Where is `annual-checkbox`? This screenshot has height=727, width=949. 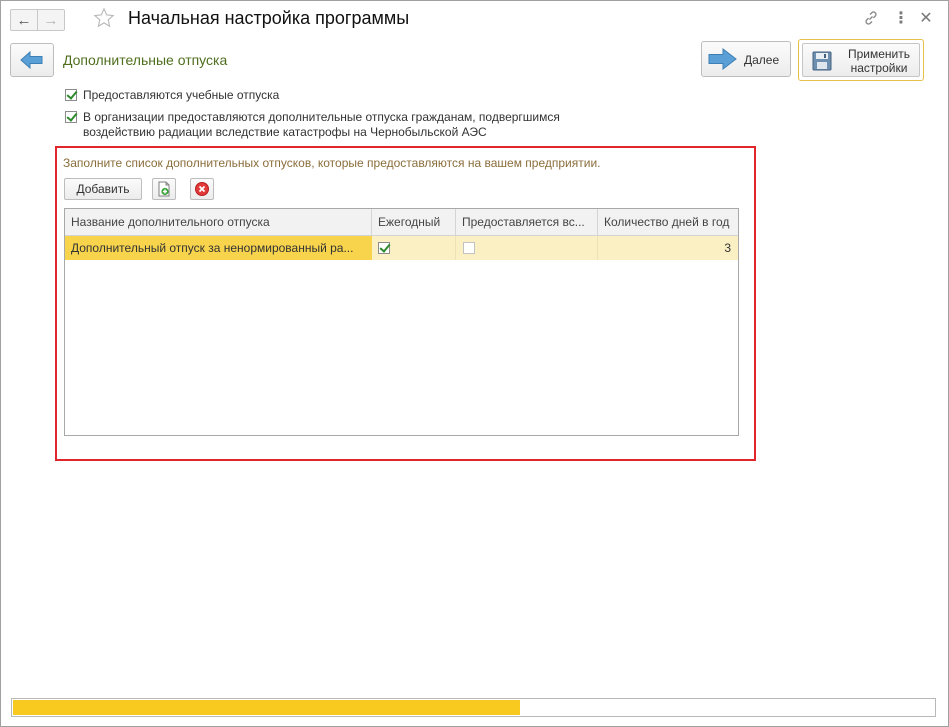 annual-checkbox is located at coordinates (384, 247).